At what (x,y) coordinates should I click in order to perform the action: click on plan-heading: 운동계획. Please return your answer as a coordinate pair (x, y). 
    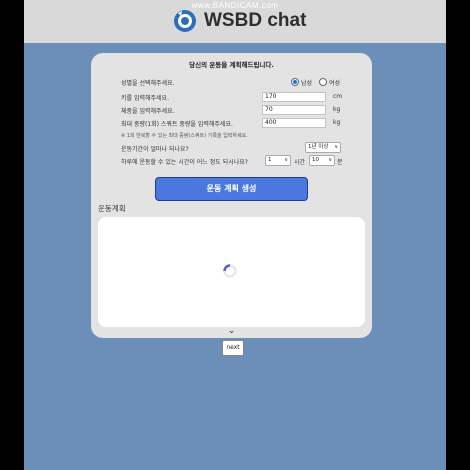
    Looking at the image, I should click on (112, 208).